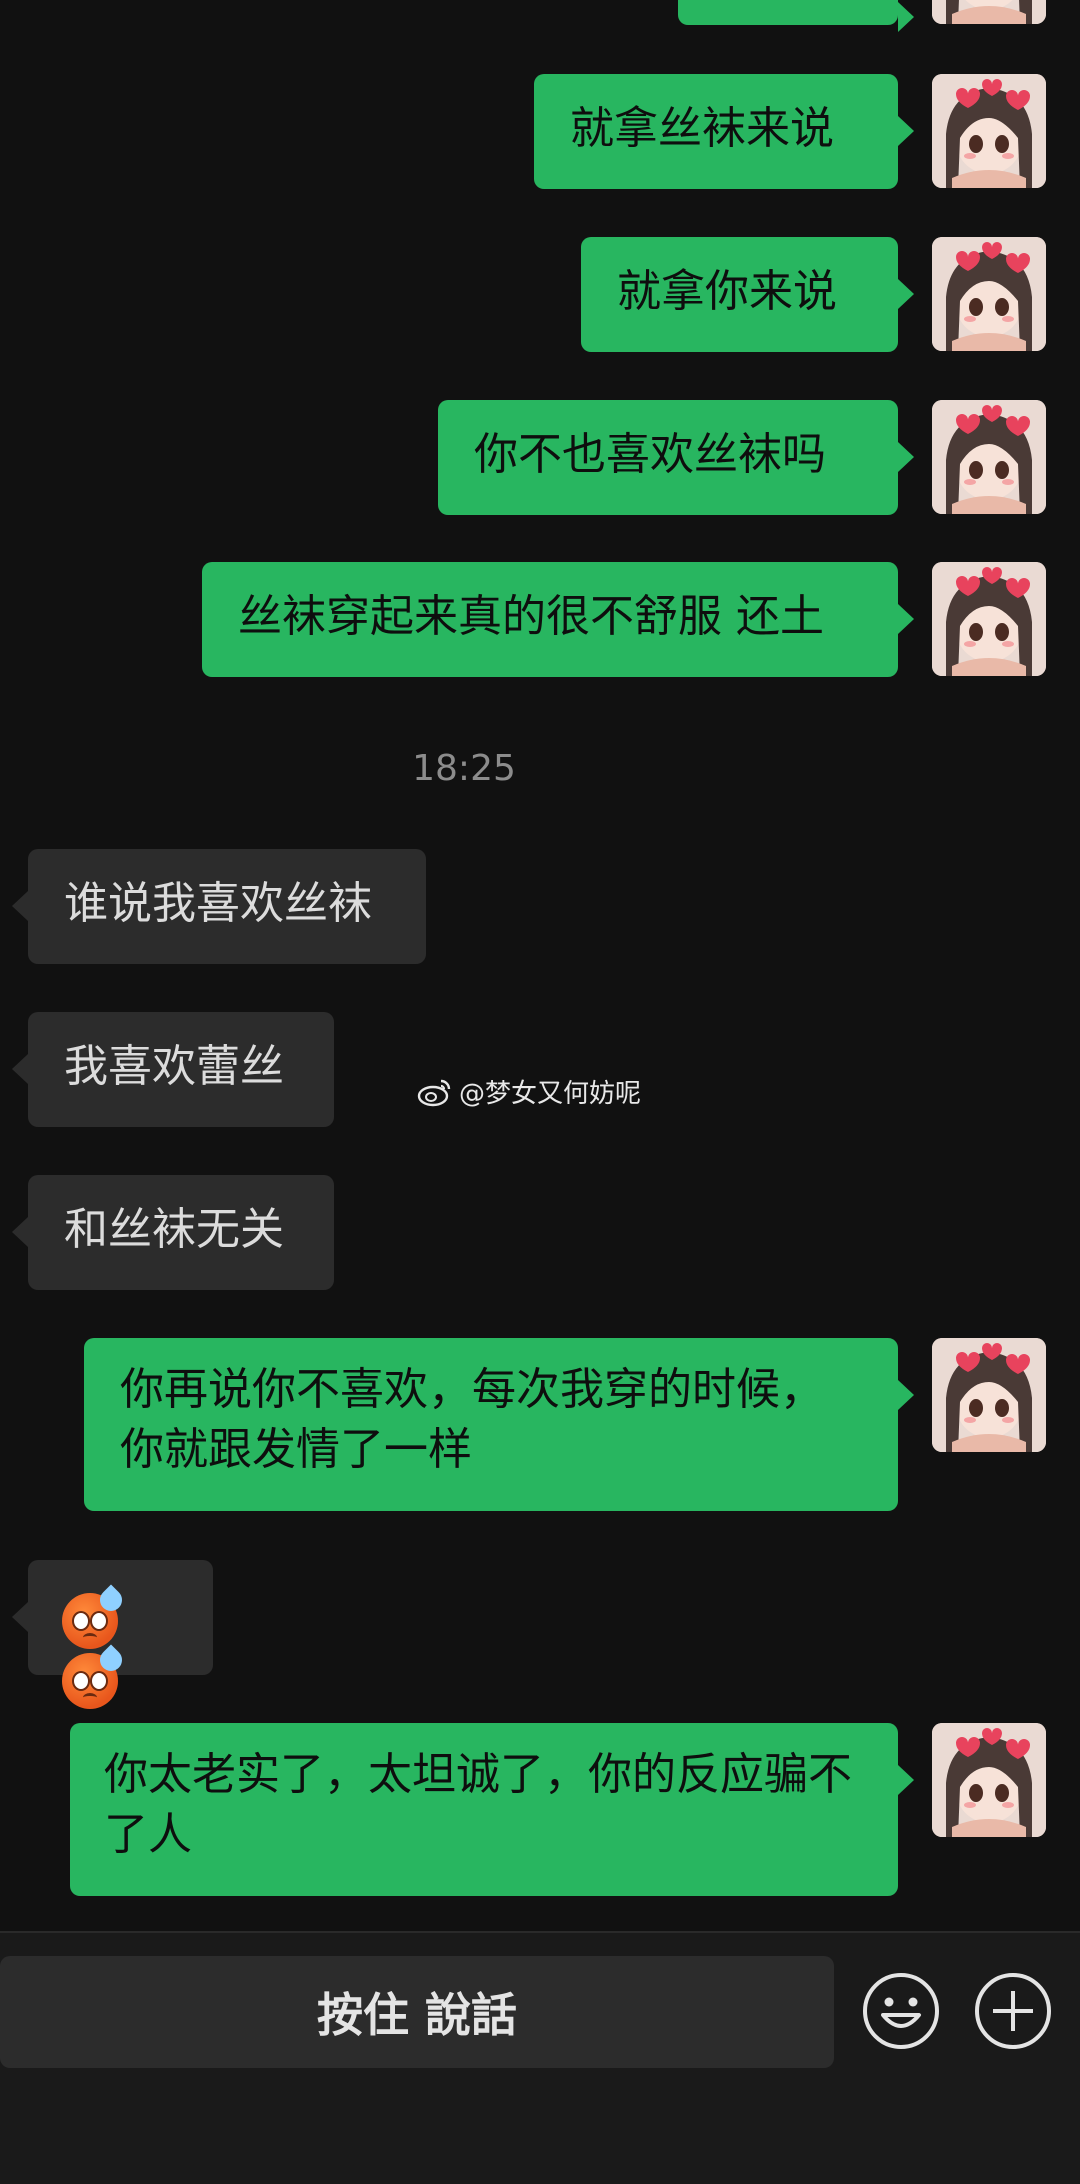 This screenshot has width=1080, height=2184. I want to click on chat-input-bar: 按住 說話, so click(540, 2057).